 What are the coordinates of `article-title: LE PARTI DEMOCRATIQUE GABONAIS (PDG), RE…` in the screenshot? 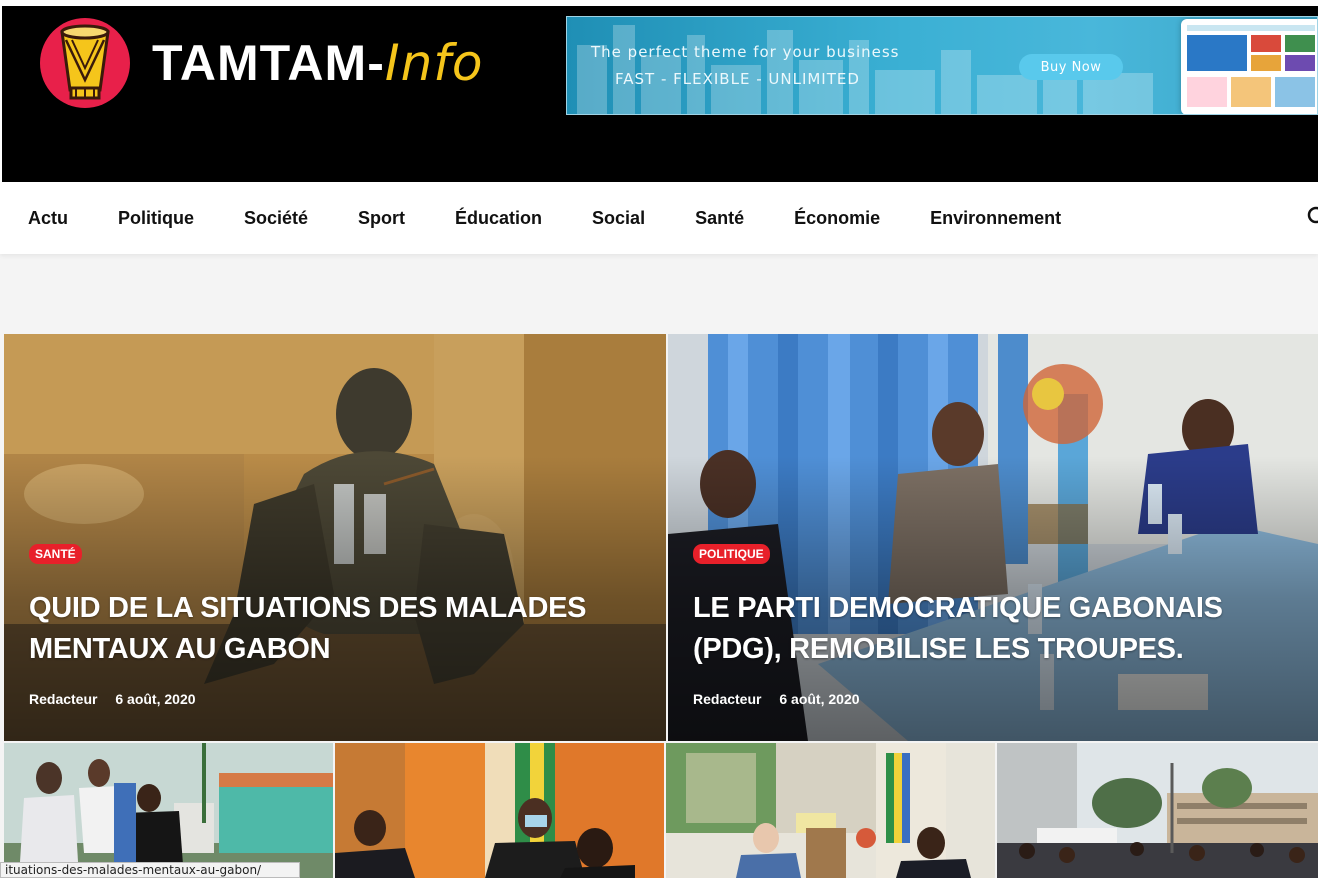 It's located at (990, 629).